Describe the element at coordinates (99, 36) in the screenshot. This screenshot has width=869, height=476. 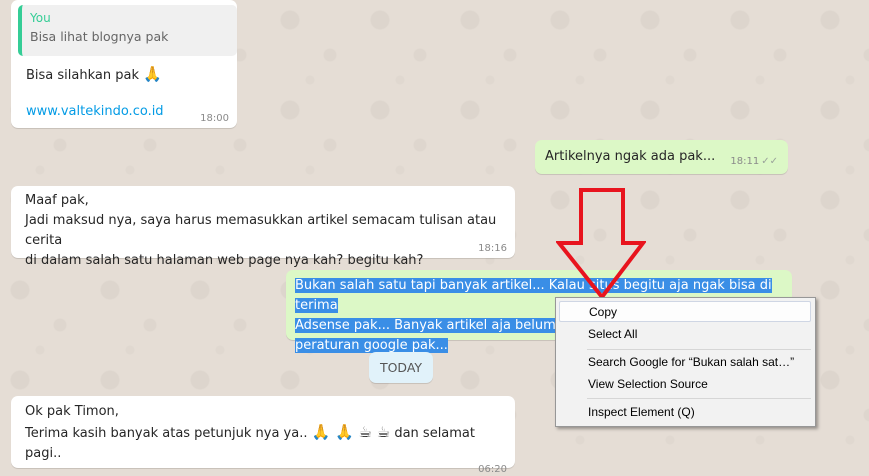
I see `quote-text: Bisa lihat blognya pak` at that location.